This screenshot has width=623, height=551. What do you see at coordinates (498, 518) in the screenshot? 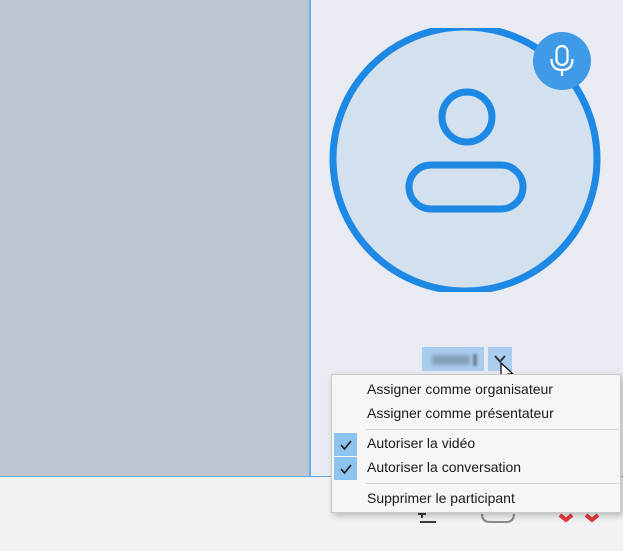
I see `screen-share-icon` at bounding box center [498, 518].